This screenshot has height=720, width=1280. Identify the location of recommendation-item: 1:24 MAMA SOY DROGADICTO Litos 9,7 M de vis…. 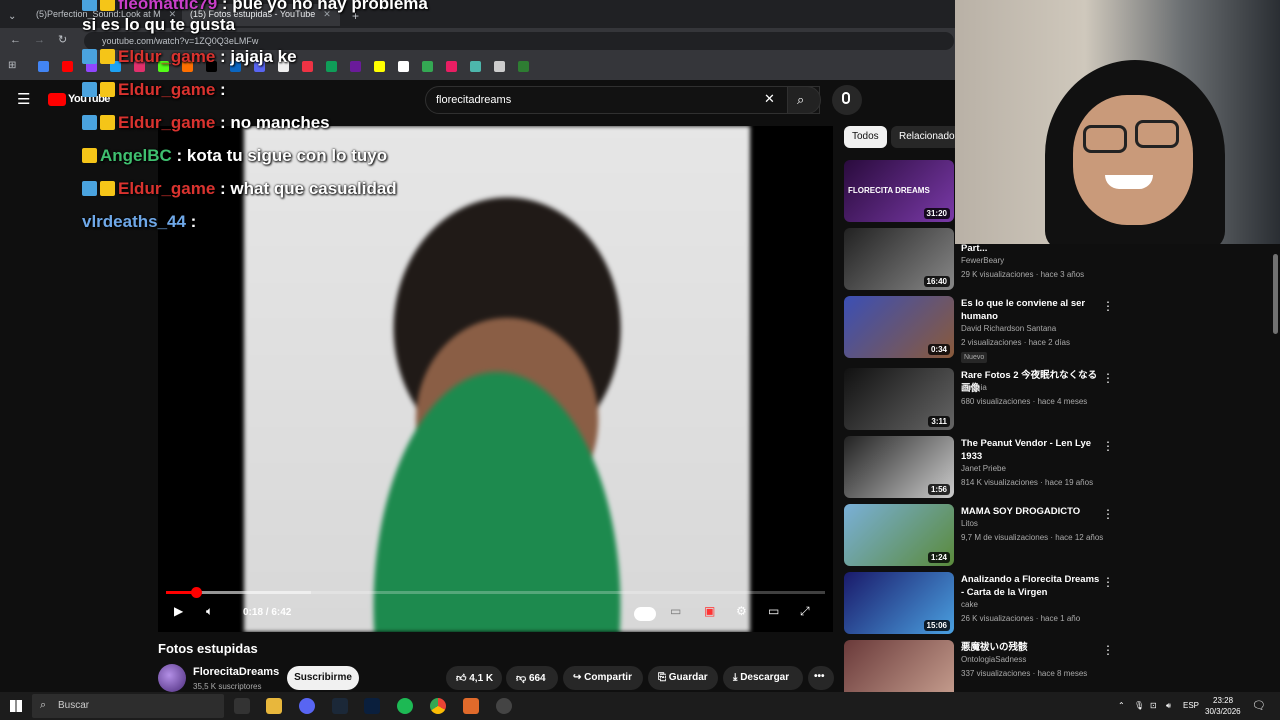
(979, 536).